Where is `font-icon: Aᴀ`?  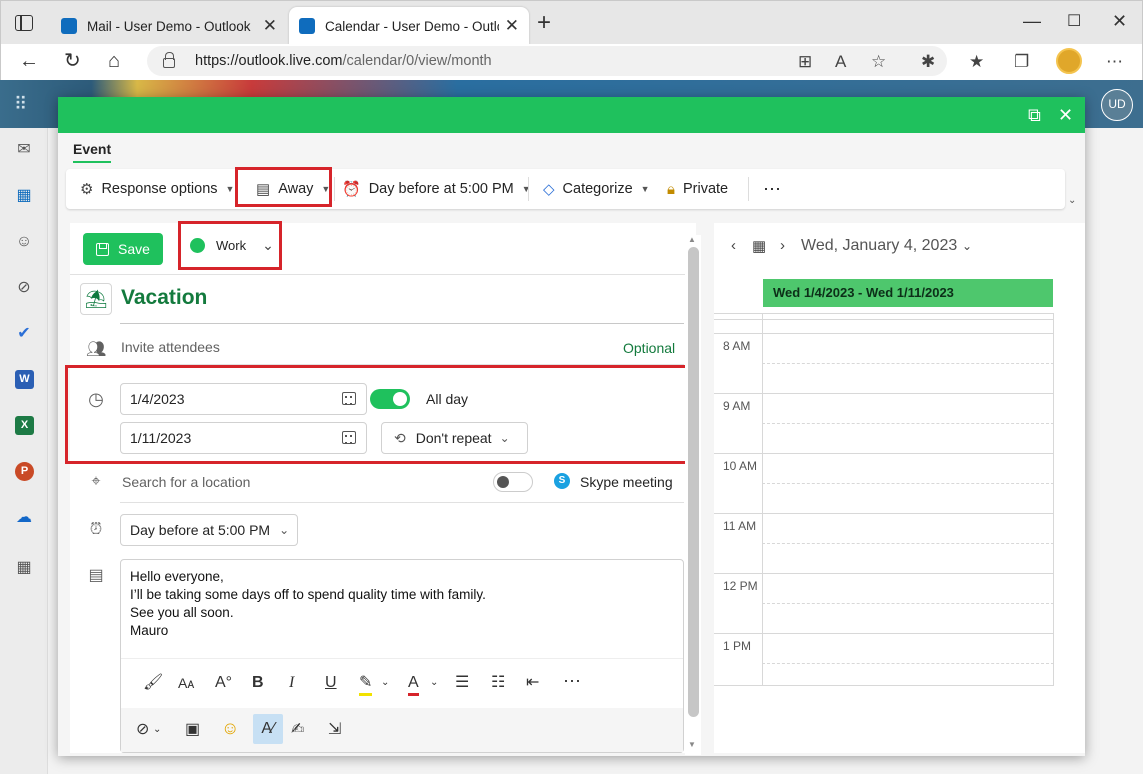
font-icon: Aᴀ is located at coordinates (186, 683).